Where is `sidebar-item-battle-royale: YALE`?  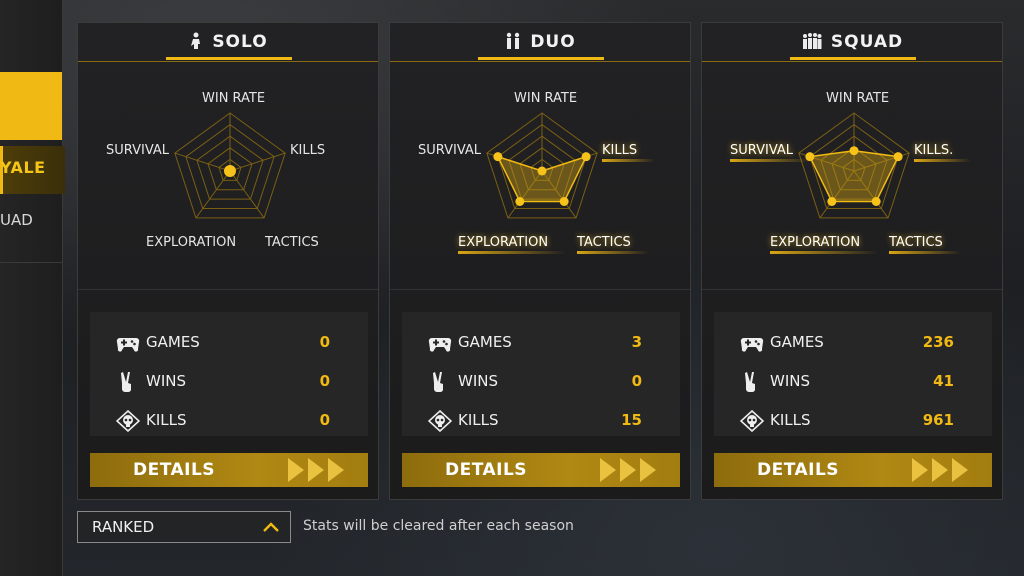 sidebar-item-battle-royale: YALE is located at coordinates (32, 170).